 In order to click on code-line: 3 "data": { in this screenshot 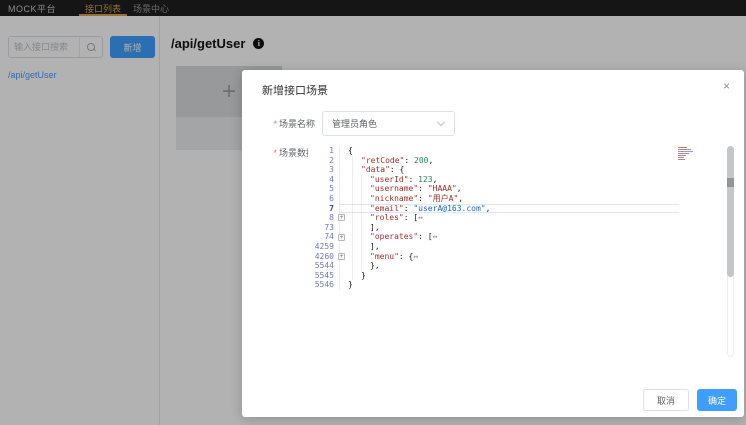, I will do `click(493, 170)`.